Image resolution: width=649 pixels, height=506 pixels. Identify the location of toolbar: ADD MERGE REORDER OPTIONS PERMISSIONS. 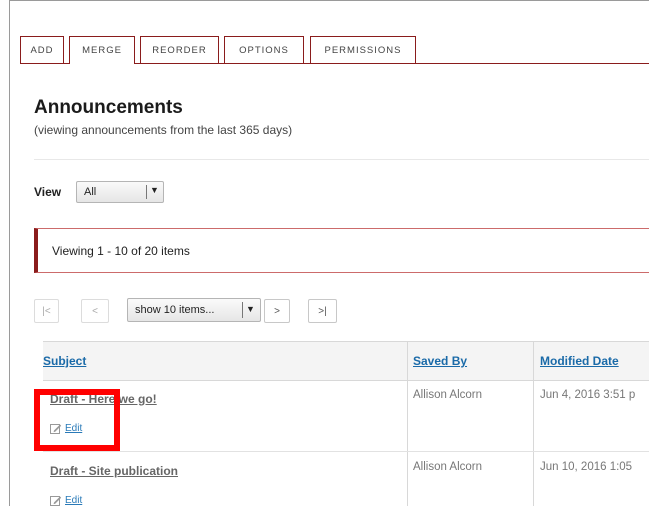
(334, 50).